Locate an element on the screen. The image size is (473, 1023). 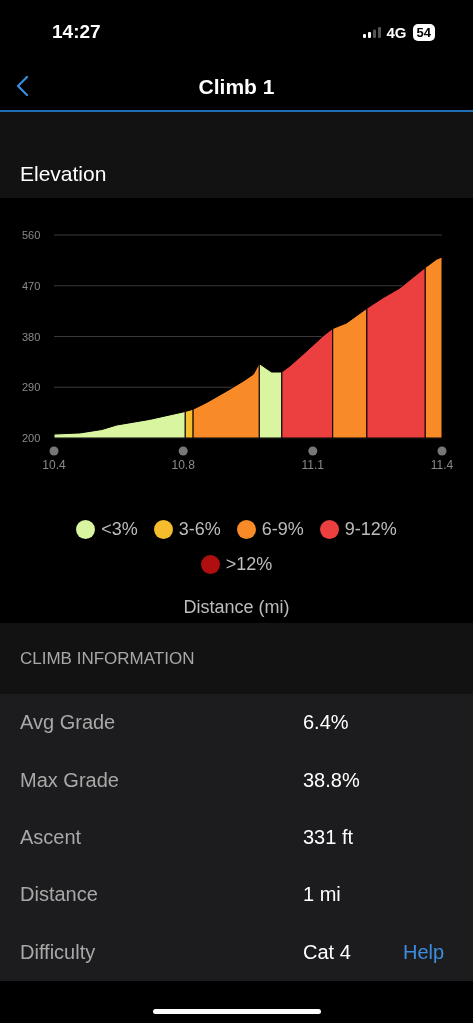
battery-level: 54 is located at coordinates (423, 32).